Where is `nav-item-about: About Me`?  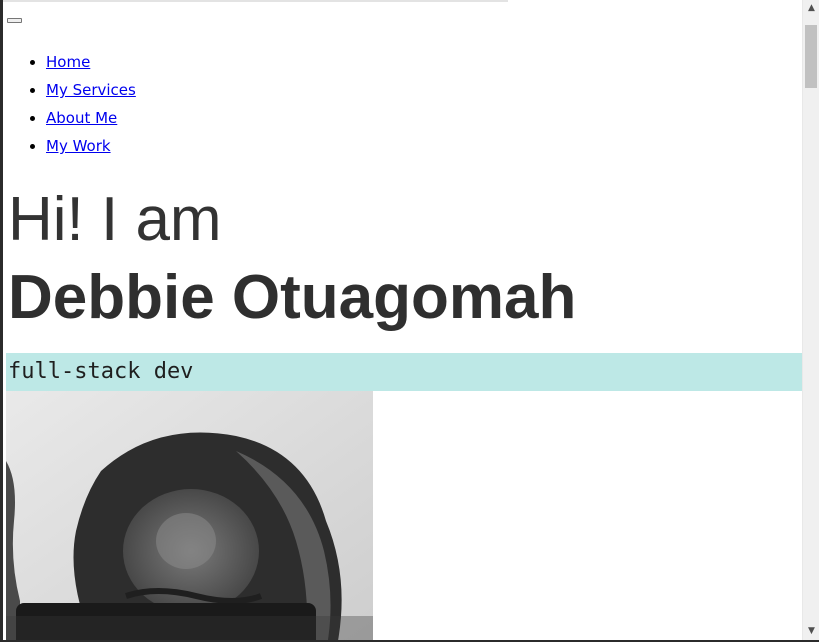
nav-item-about: About Me is located at coordinates (91, 118).